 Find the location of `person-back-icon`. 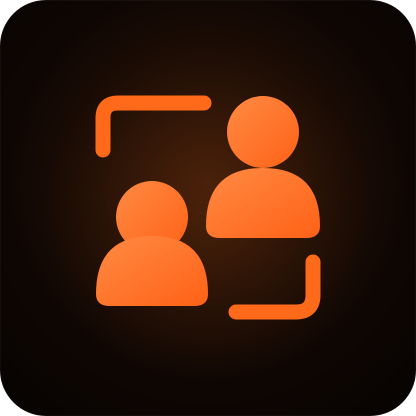

person-back-icon is located at coordinates (263, 167).